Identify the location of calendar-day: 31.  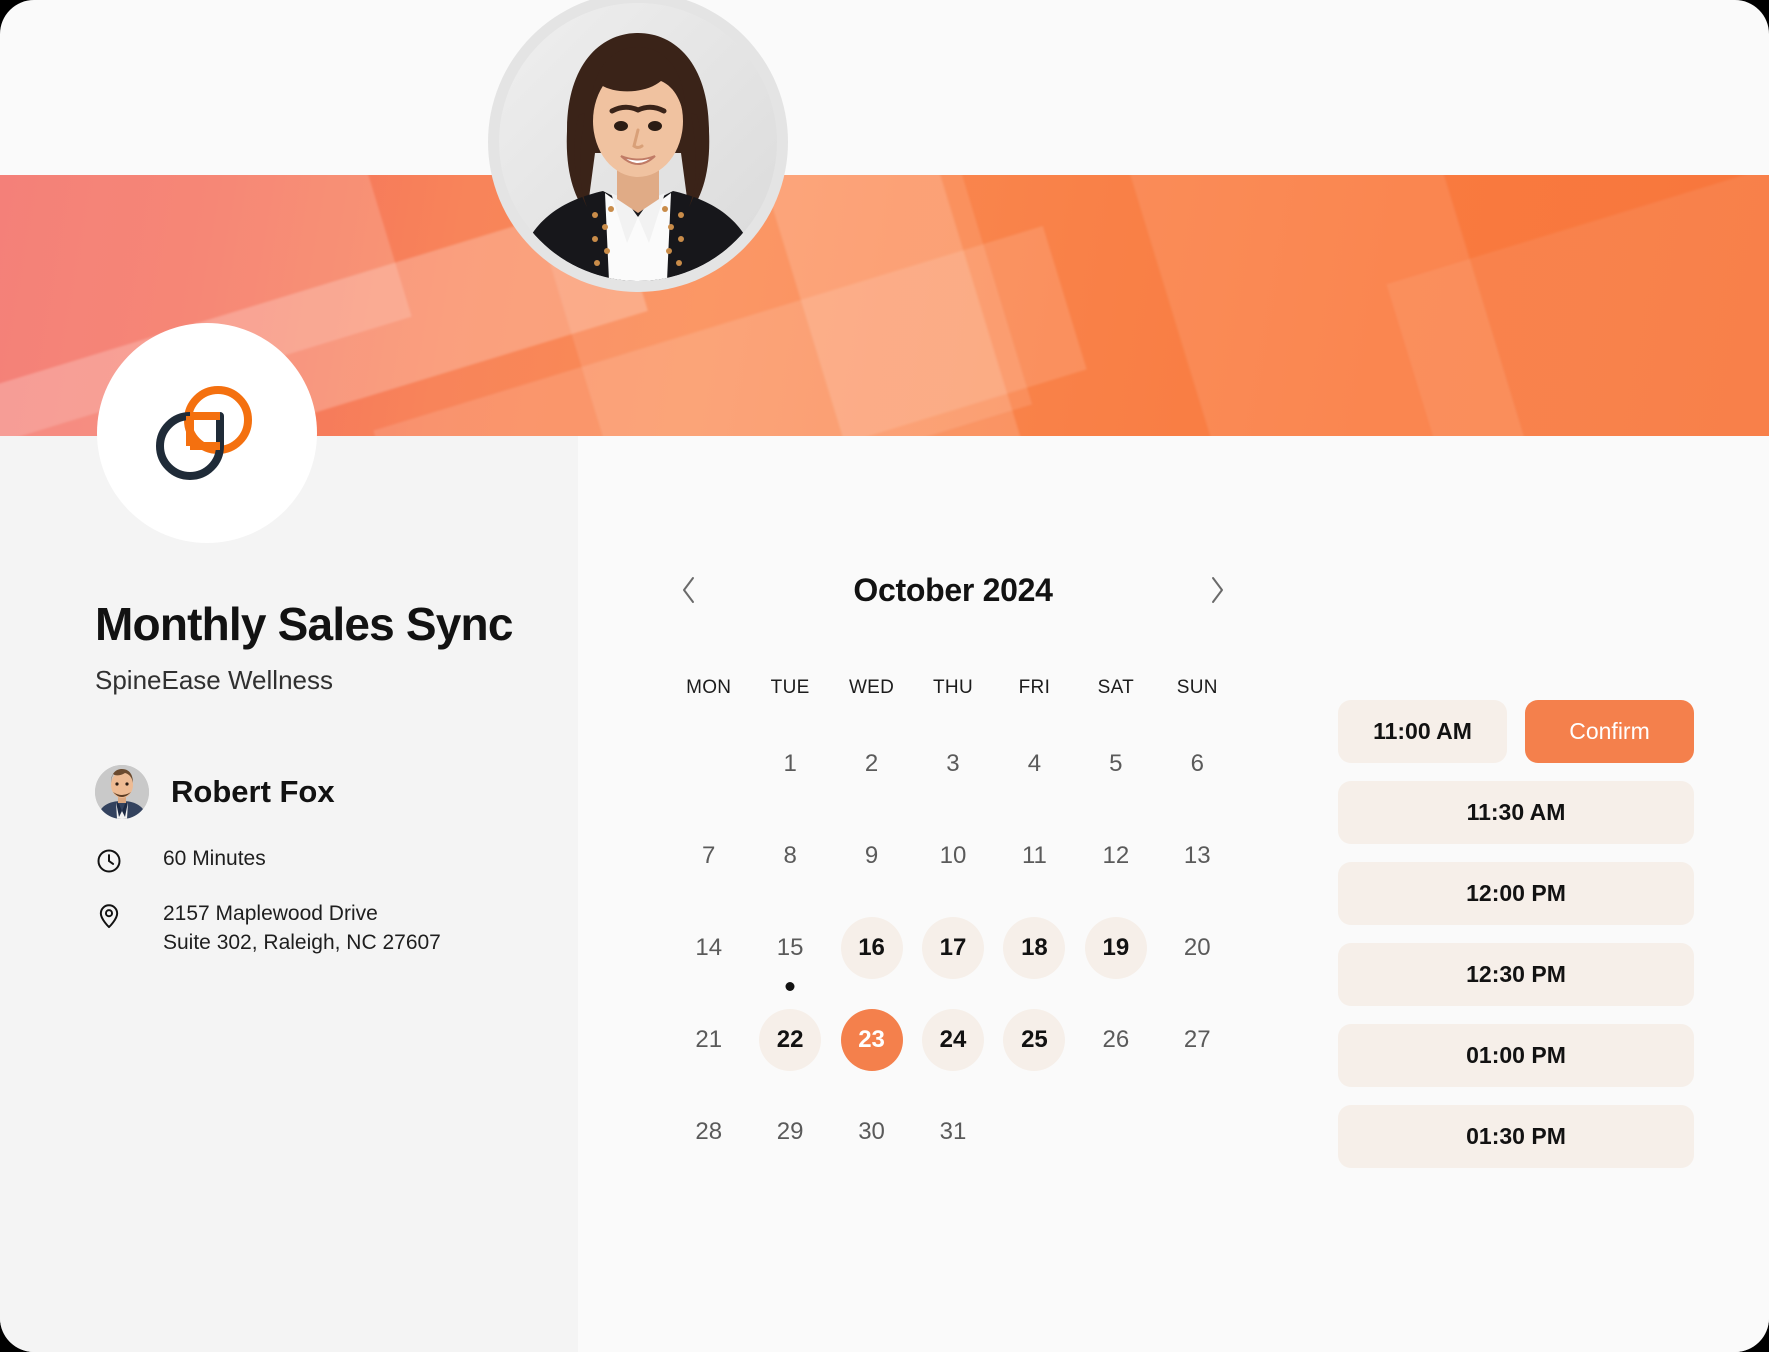
(953, 1131).